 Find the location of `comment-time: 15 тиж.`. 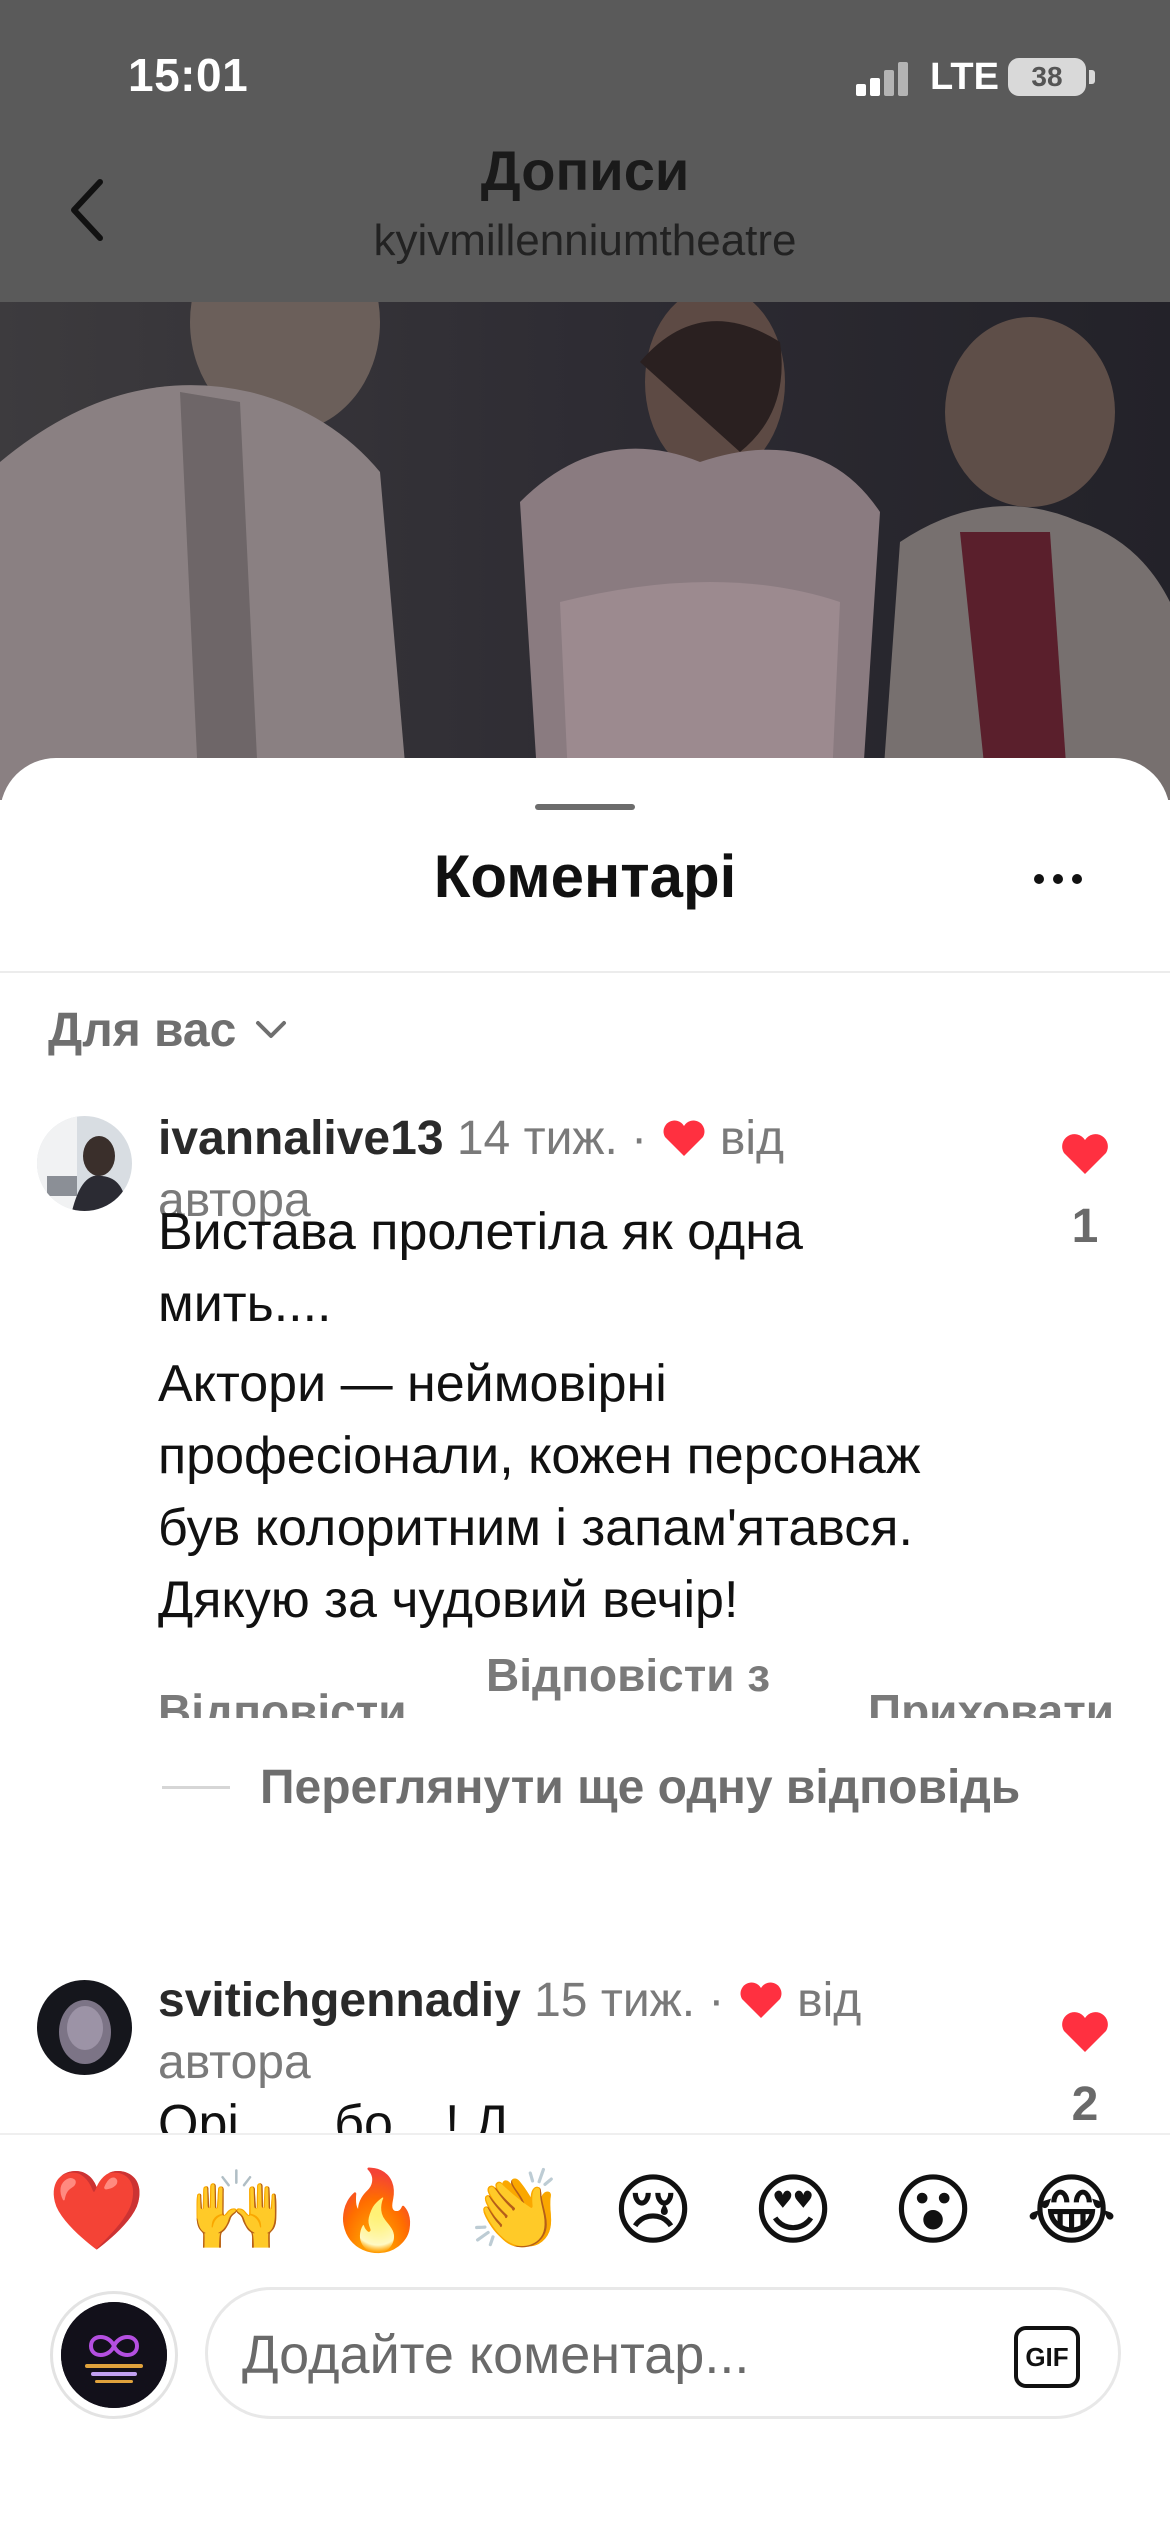

comment-time: 15 тиж. is located at coordinates (615, 2000).